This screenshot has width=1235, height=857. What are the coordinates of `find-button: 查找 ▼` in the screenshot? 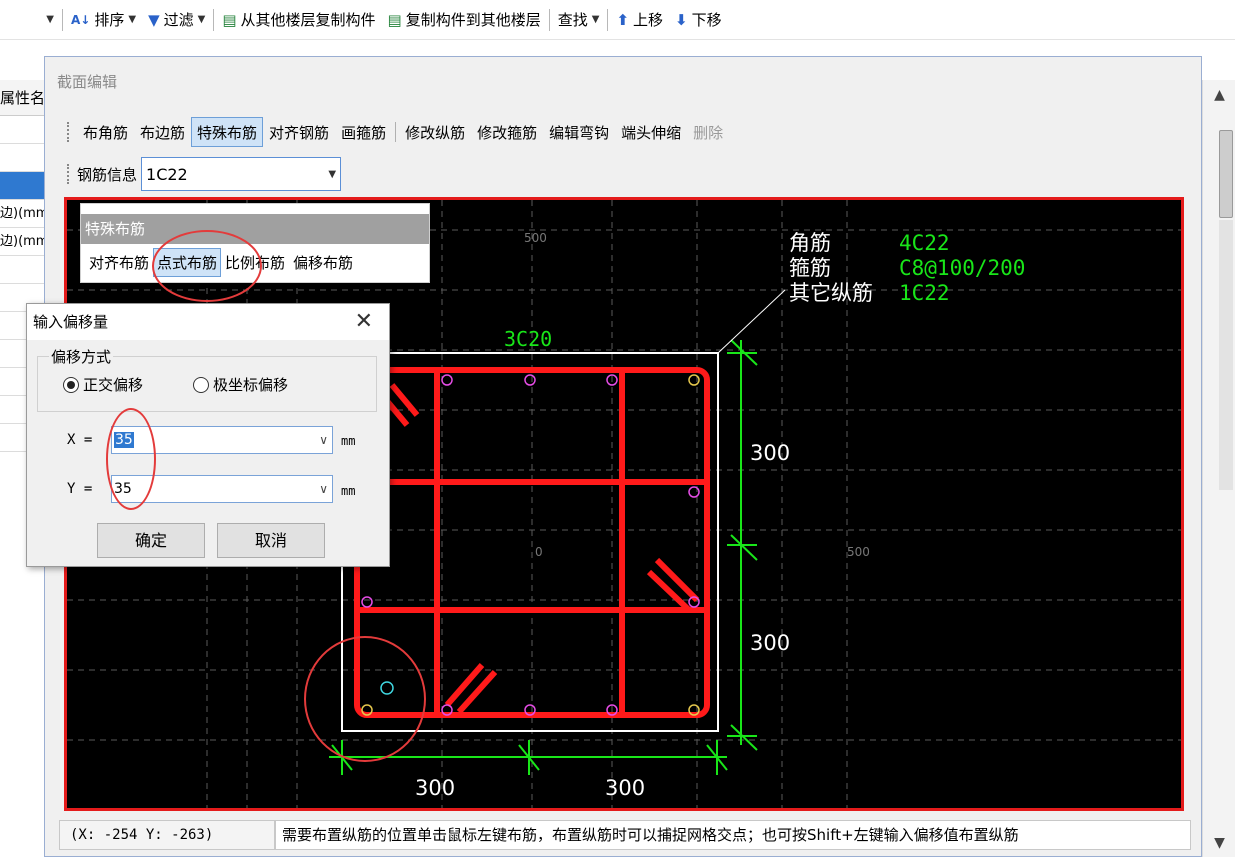 It's located at (579, 20).